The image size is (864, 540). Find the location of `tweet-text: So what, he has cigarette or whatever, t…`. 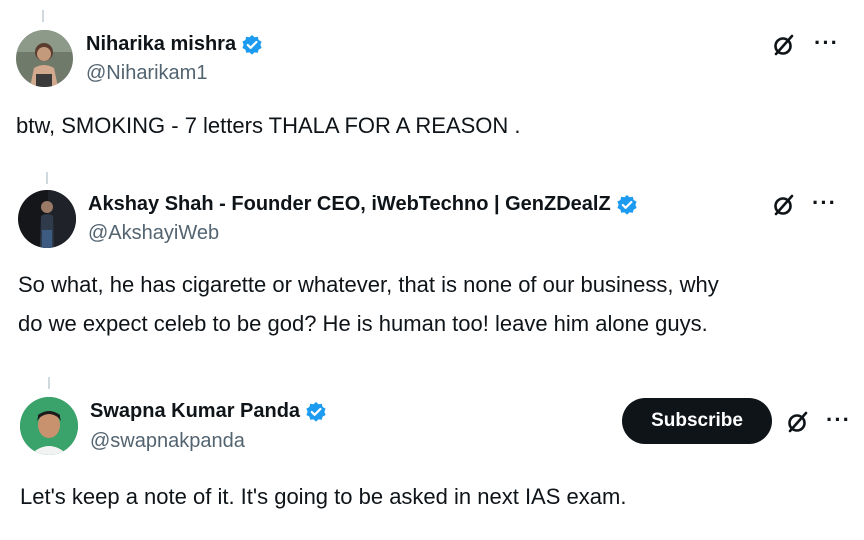

tweet-text: So what, he has cigarette or whatever, t… is located at coordinates (368, 304).